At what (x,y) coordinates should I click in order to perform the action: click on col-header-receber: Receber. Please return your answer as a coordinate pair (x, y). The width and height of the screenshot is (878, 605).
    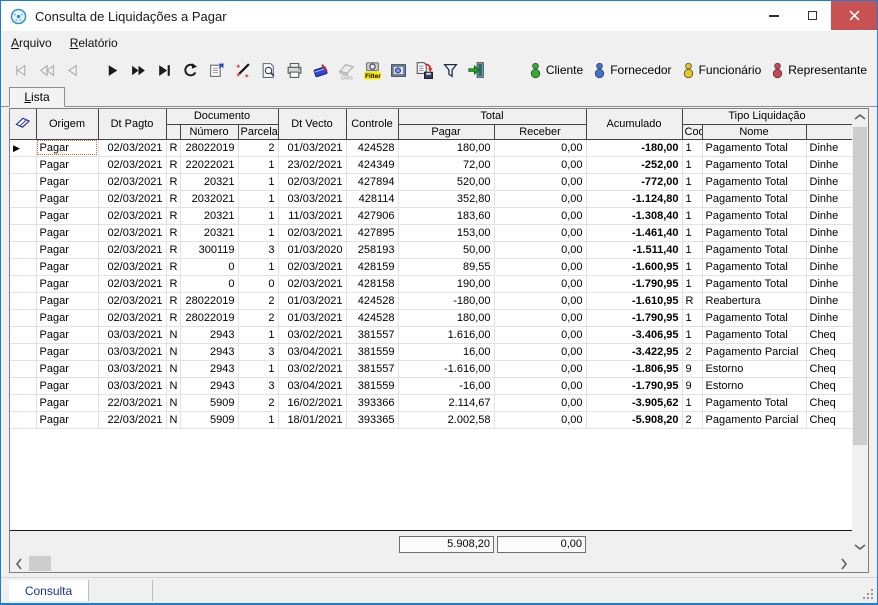
    Looking at the image, I should click on (540, 132).